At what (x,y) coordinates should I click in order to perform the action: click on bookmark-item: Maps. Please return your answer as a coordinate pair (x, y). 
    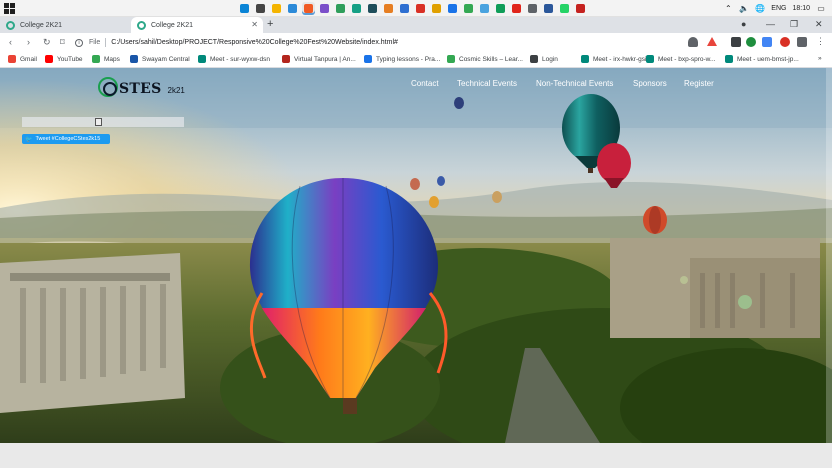
    Looking at the image, I should click on (106, 59).